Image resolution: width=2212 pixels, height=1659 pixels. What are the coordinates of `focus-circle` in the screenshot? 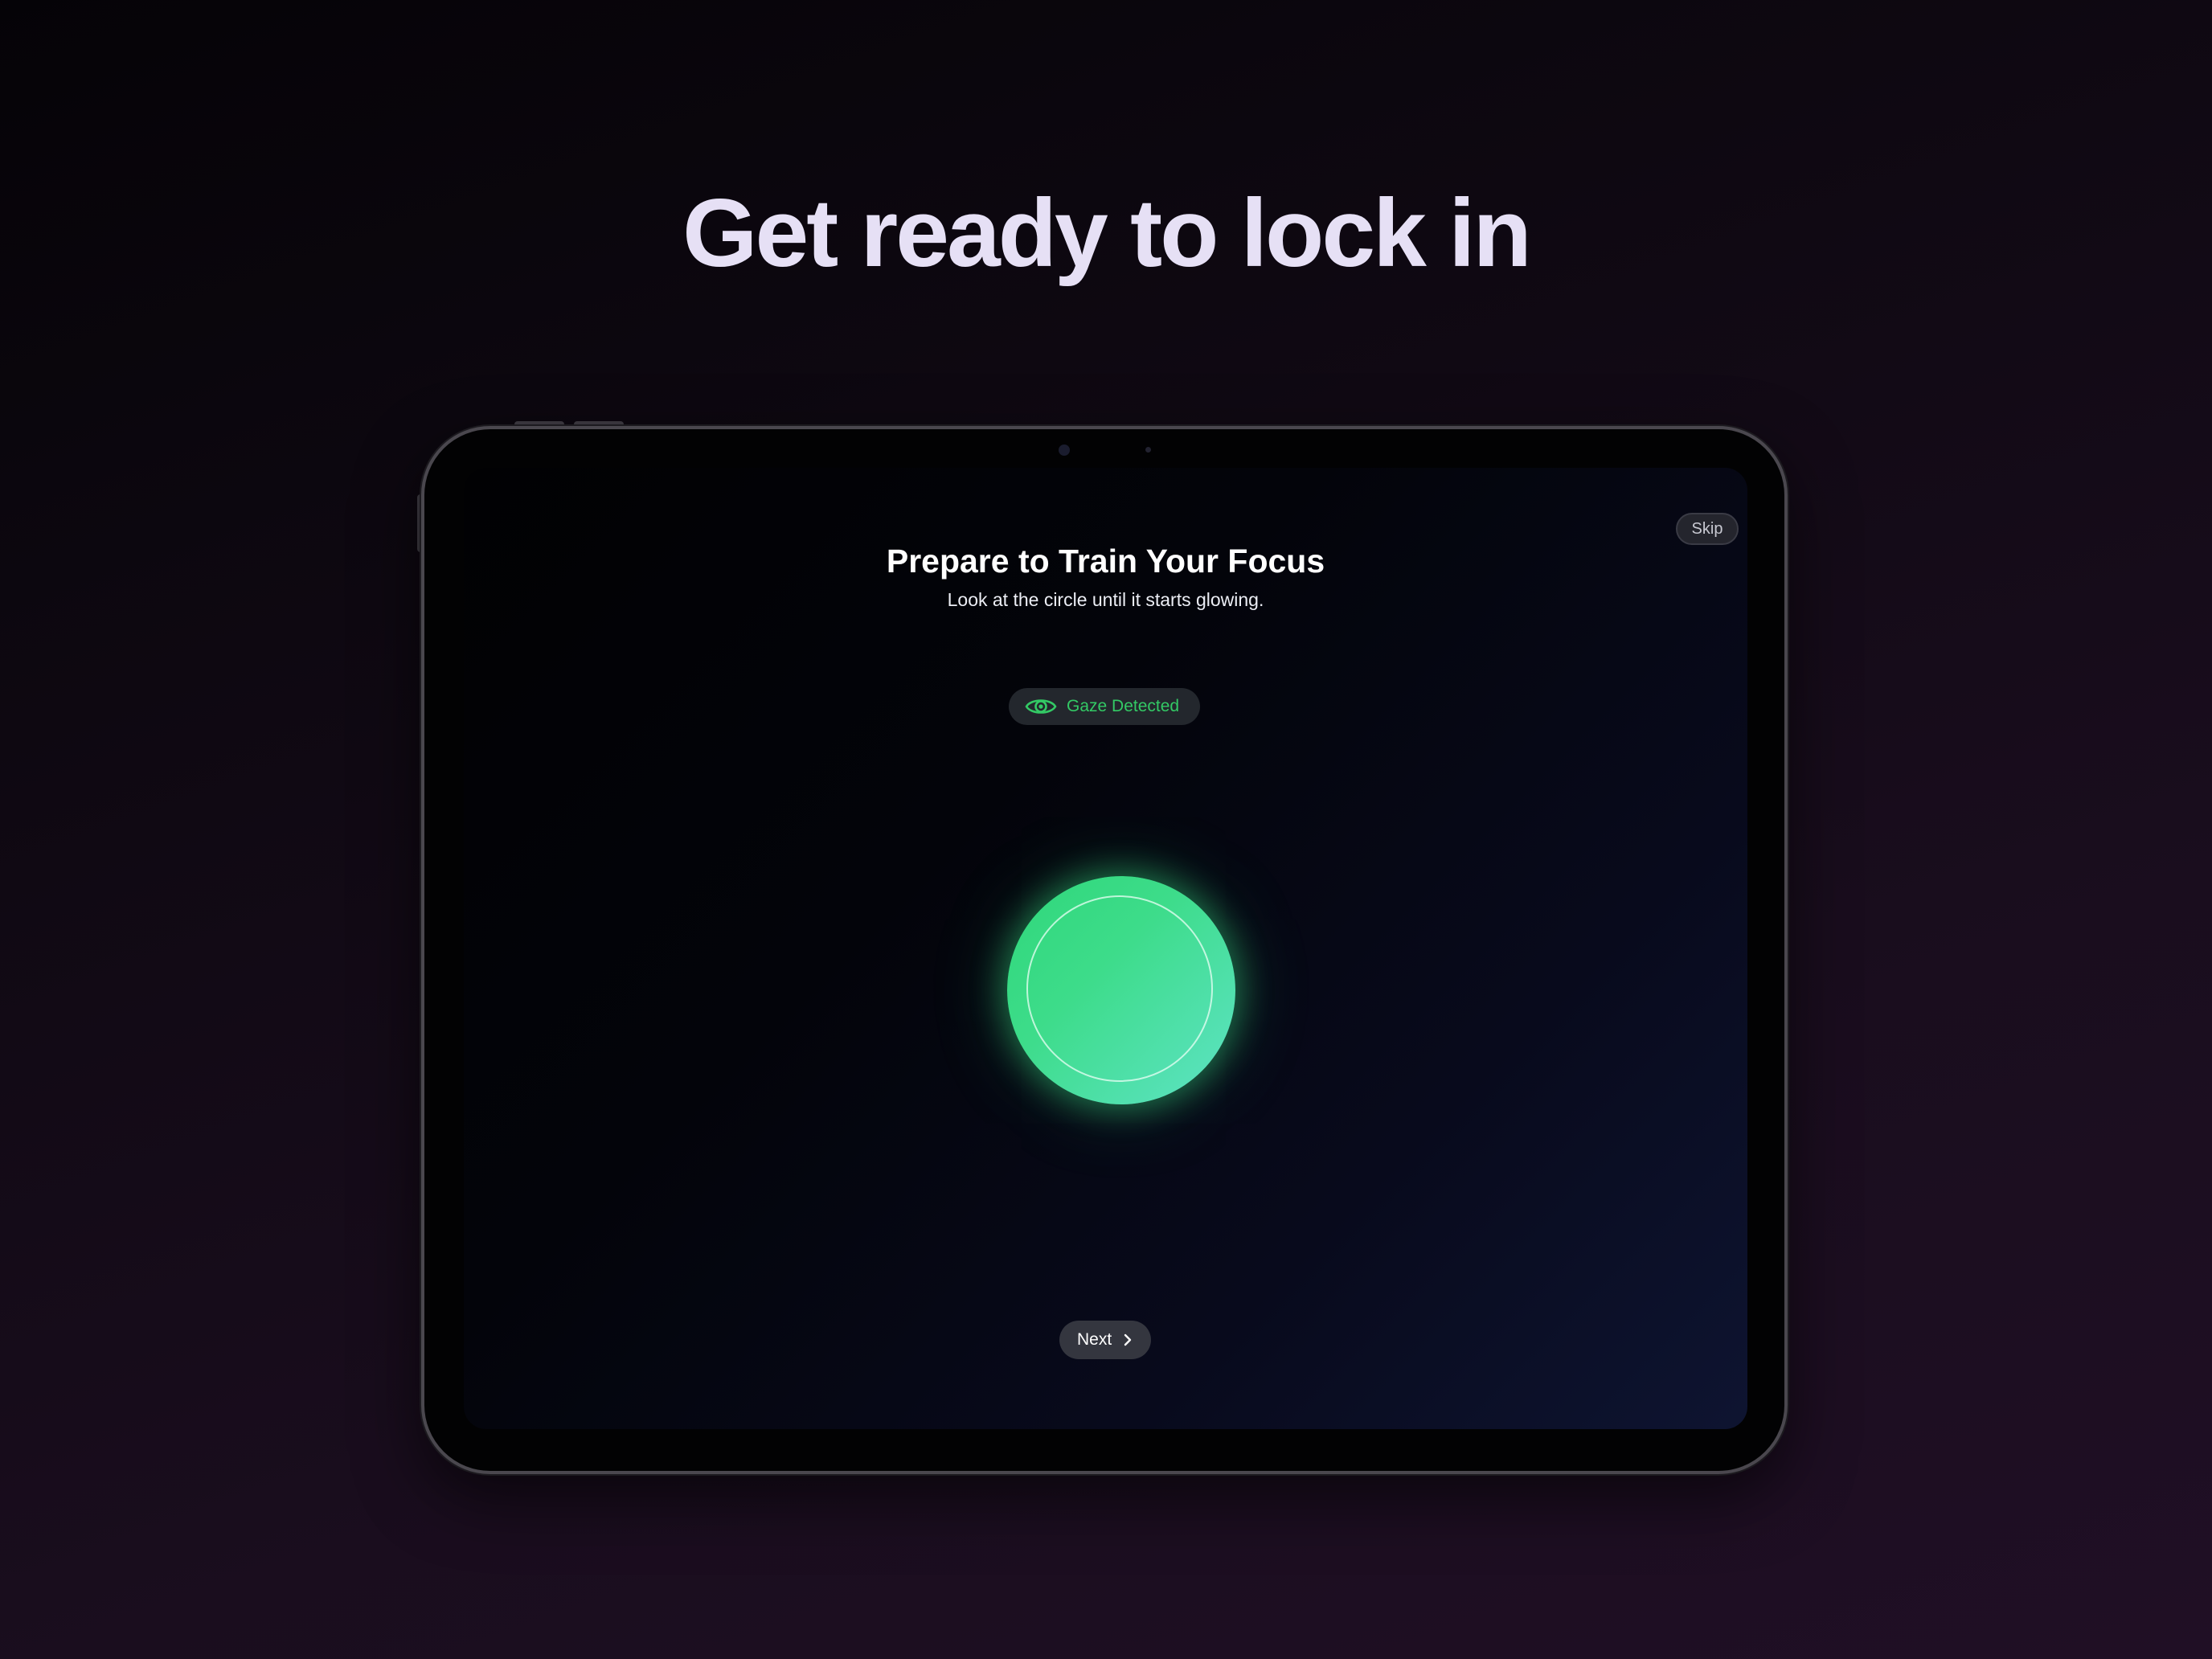 It's located at (1121, 990).